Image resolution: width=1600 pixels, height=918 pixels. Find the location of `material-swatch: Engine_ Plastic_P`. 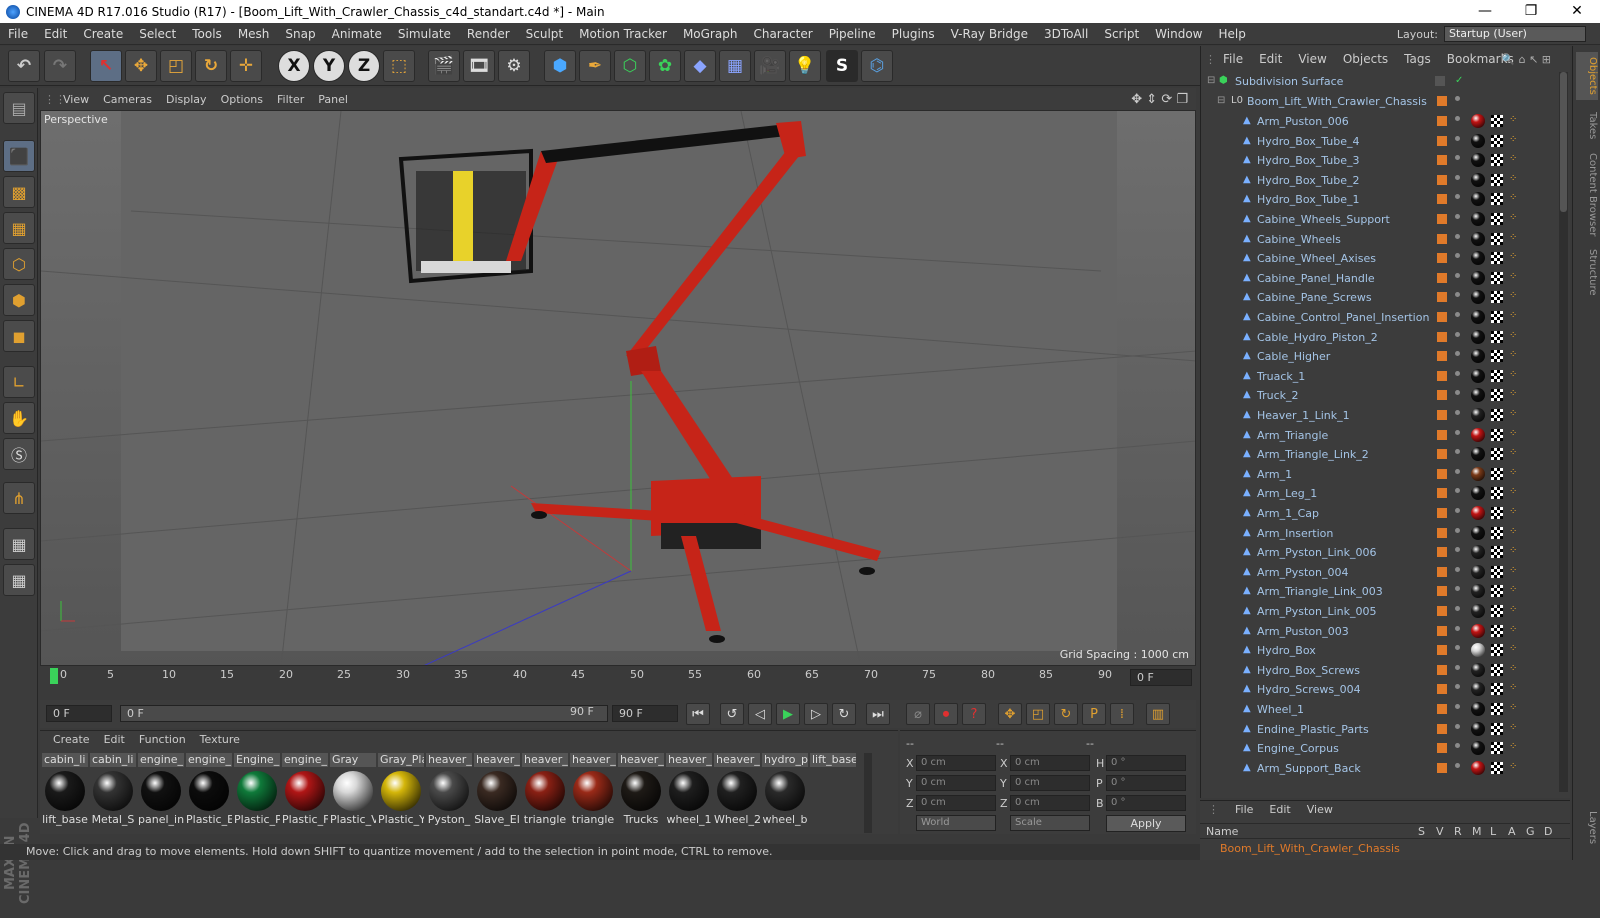

material-swatch: Engine_ Plastic_P is located at coordinates (257, 794).